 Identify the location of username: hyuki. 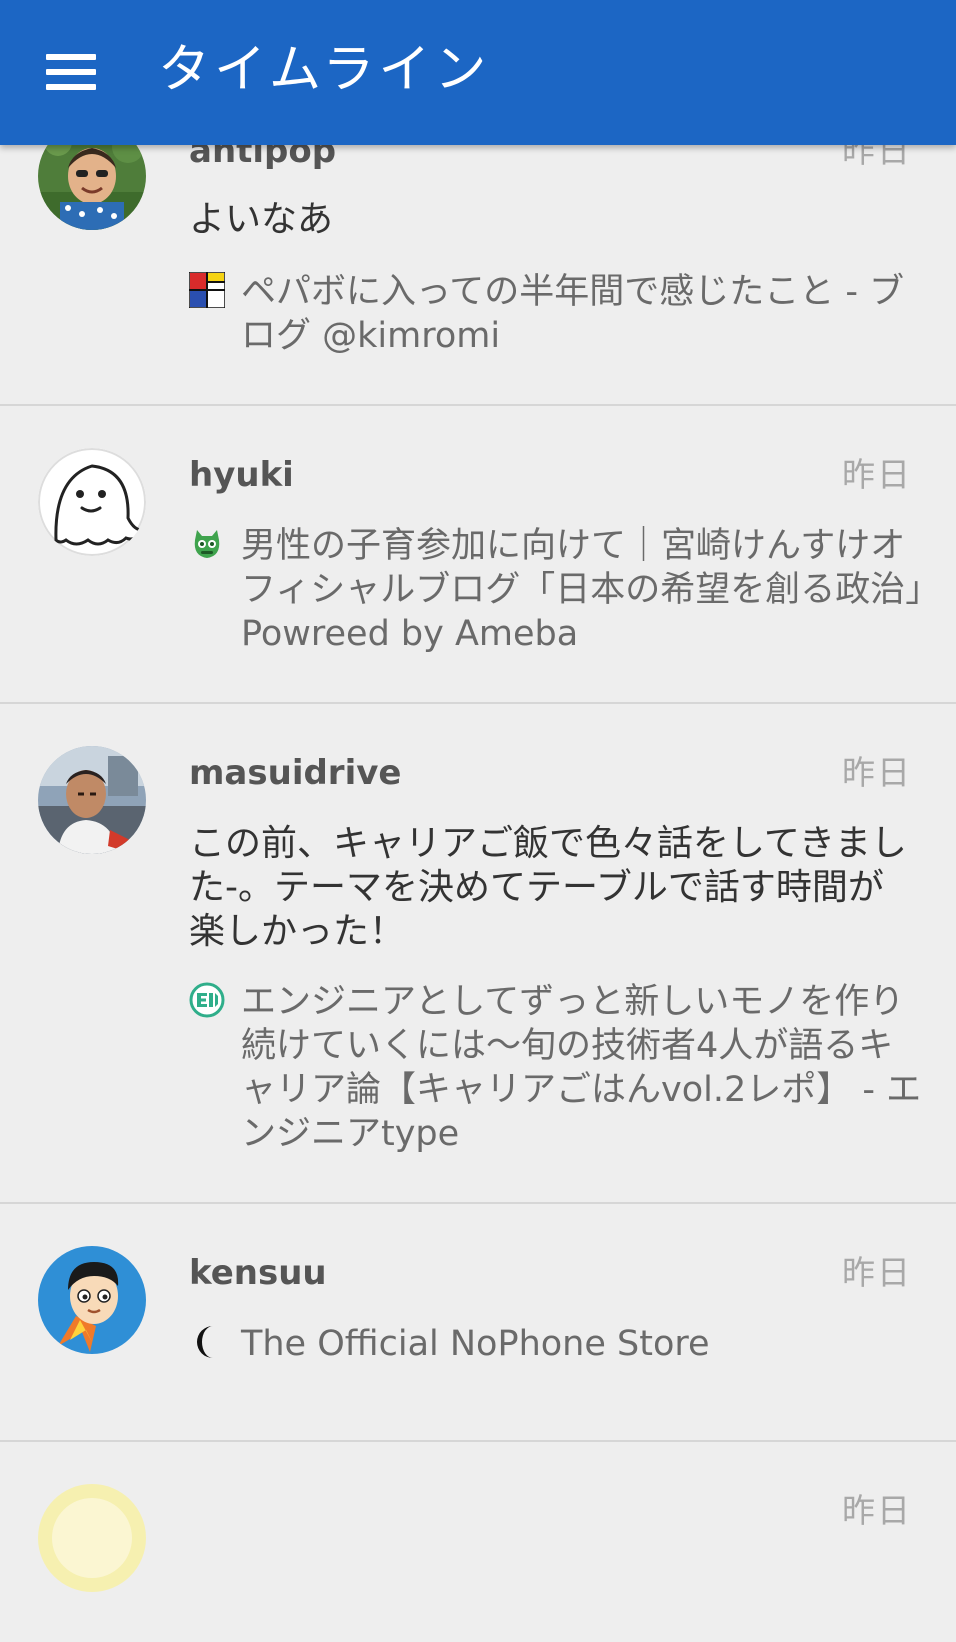
(241, 475).